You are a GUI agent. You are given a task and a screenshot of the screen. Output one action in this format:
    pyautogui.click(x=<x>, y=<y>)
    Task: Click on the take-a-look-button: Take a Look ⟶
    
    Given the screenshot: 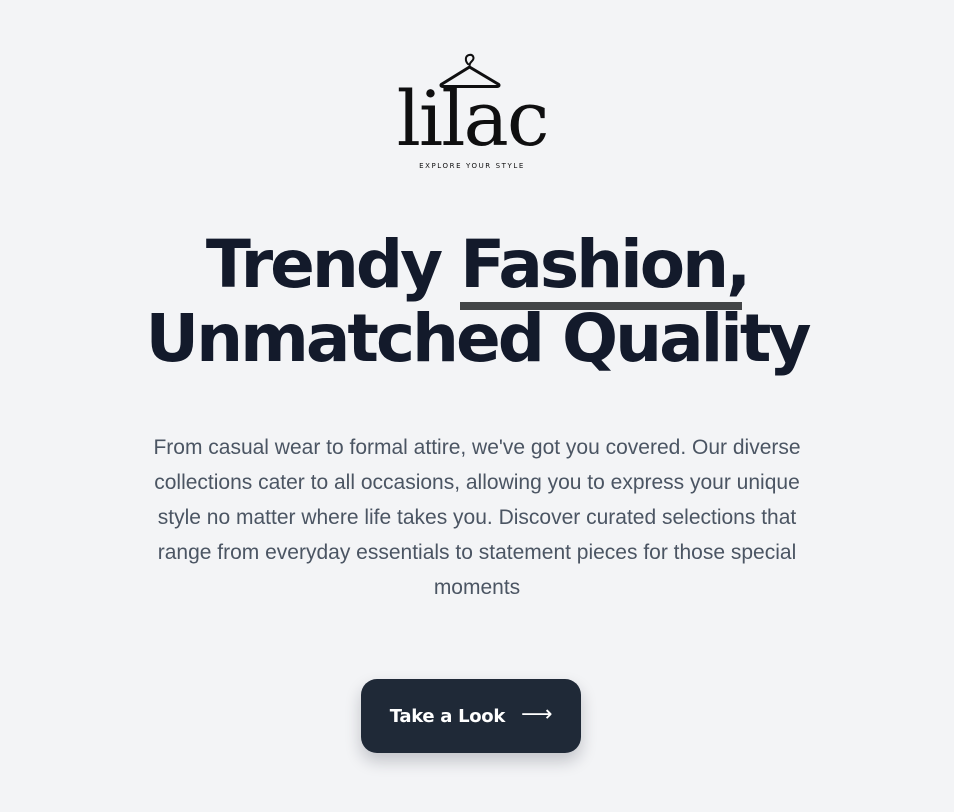 What is the action you would take?
    pyautogui.click(x=471, y=716)
    